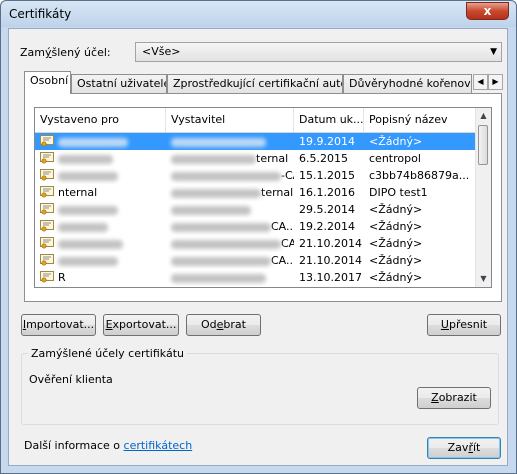  What do you see at coordinates (74, 445) in the screenshot?
I see `more-info-prefix: Další informace o` at bounding box center [74, 445].